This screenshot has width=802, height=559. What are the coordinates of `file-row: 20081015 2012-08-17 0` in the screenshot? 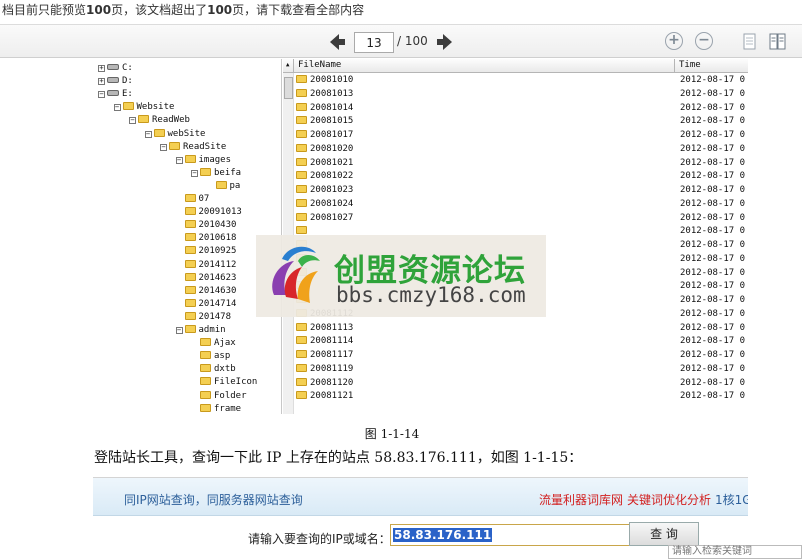 It's located at (522, 122).